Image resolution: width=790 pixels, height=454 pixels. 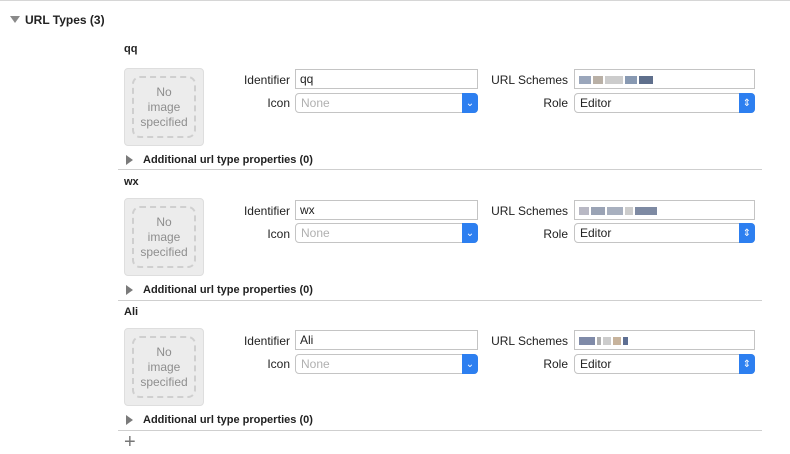 What do you see at coordinates (15, 19) in the screenshot?
I see `section-disclosure-icon` at bounding box center [15, 19].